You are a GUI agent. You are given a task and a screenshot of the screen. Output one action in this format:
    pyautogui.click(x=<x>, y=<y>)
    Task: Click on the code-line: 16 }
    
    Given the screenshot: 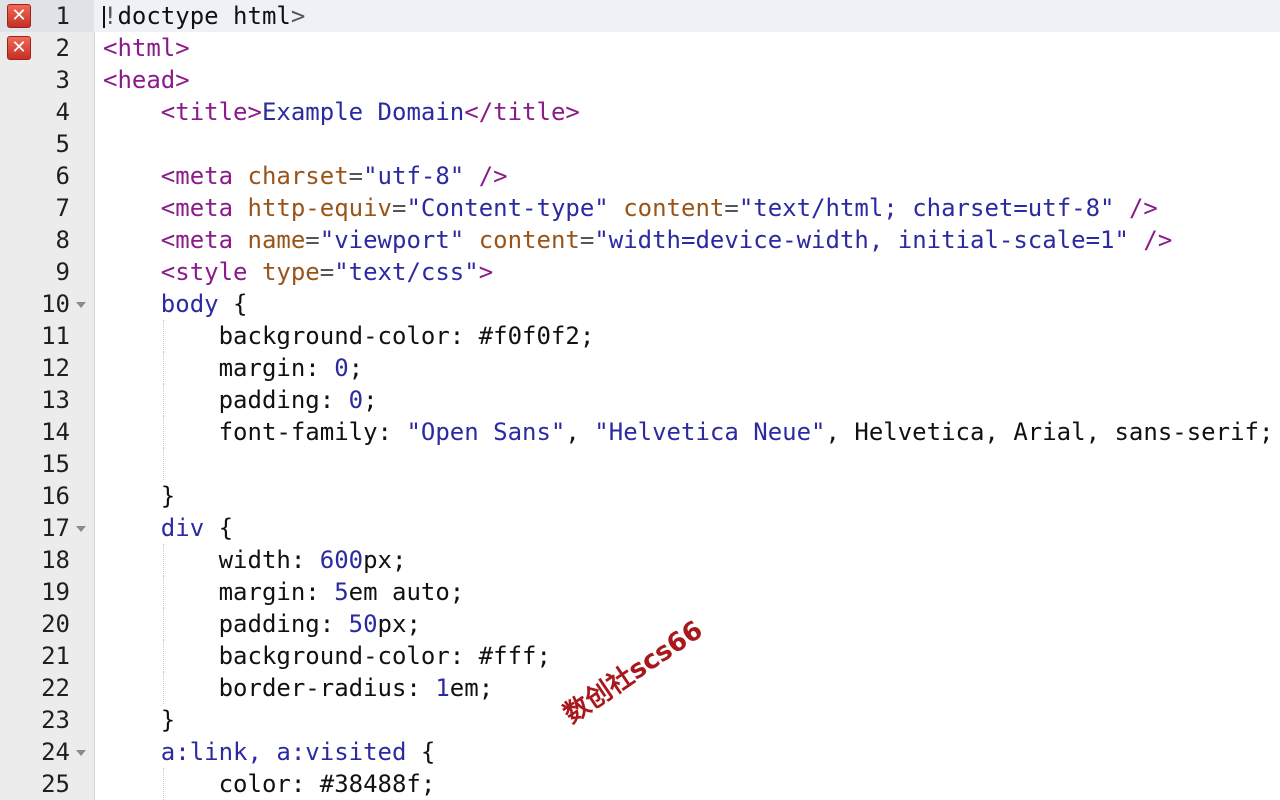 What is the action you would take?
    pyautogui.click(x=640, y=496)
    